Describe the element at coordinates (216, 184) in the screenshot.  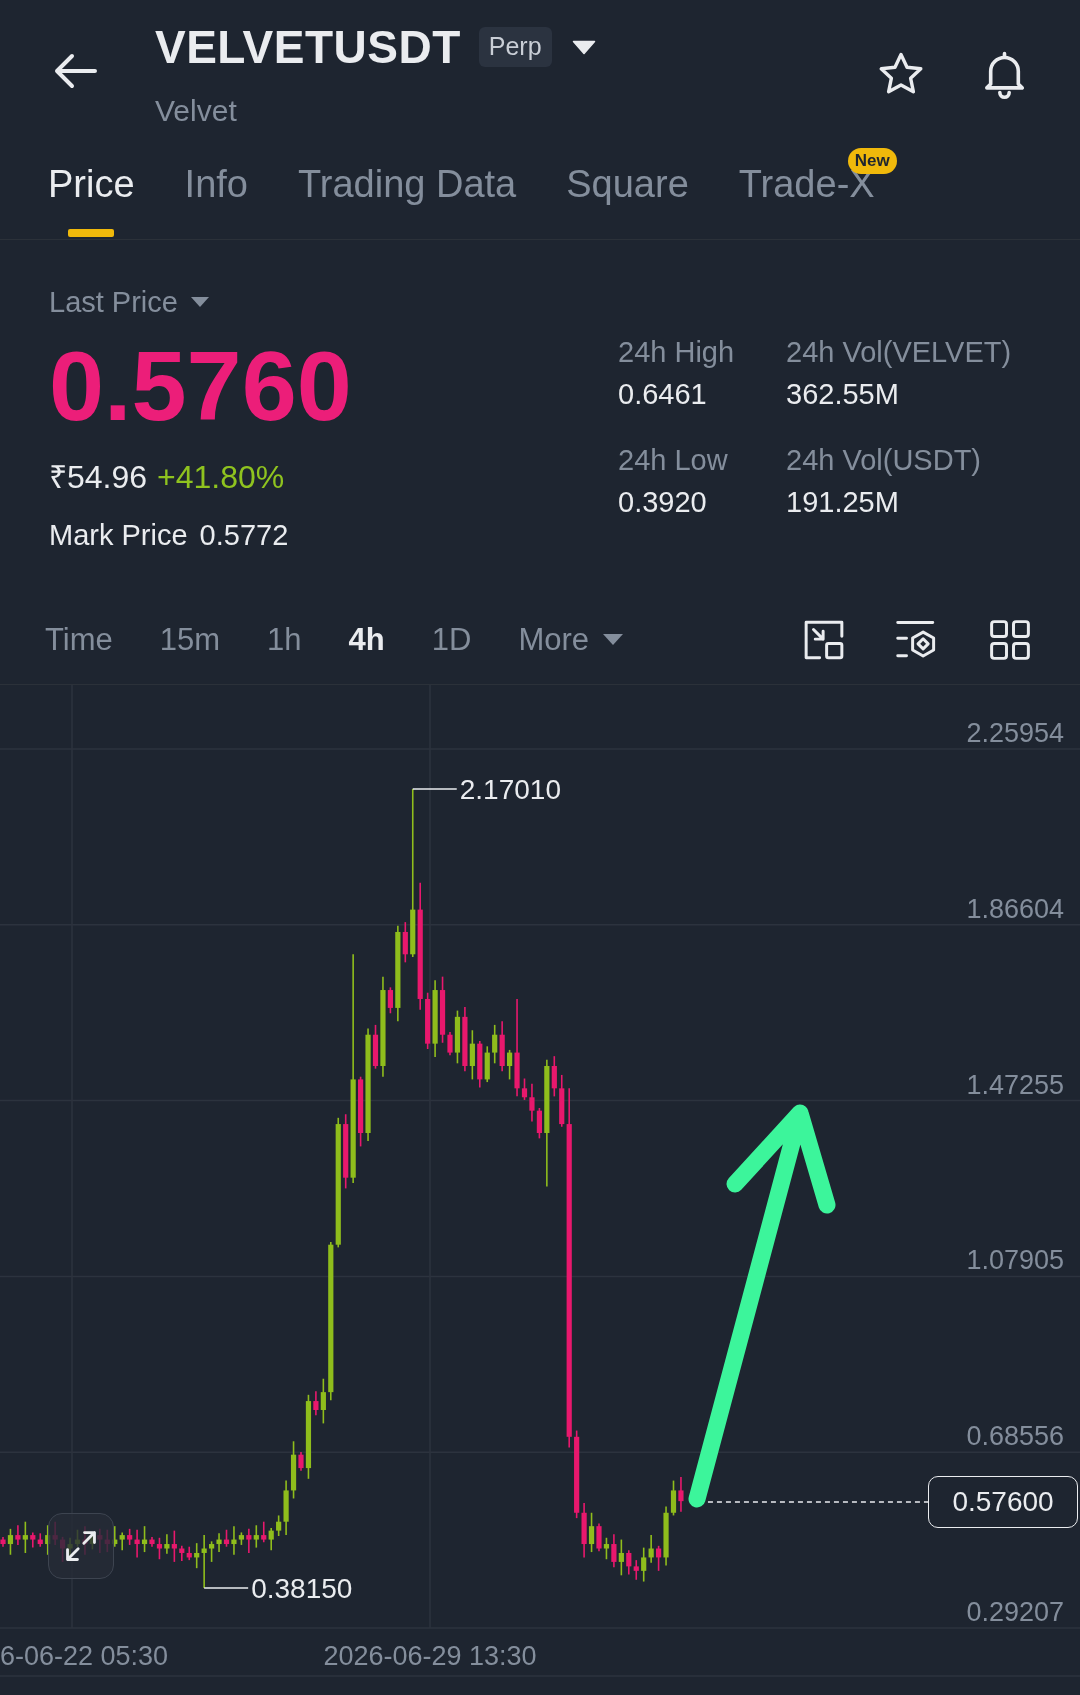
I see `tab: Info` at that location.